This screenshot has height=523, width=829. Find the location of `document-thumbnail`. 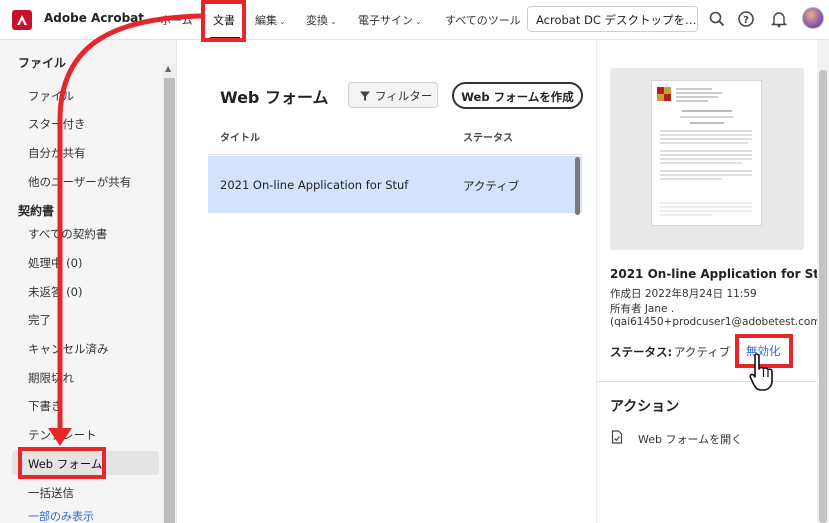

document-thumbnail is located at coordinates (706, 153).